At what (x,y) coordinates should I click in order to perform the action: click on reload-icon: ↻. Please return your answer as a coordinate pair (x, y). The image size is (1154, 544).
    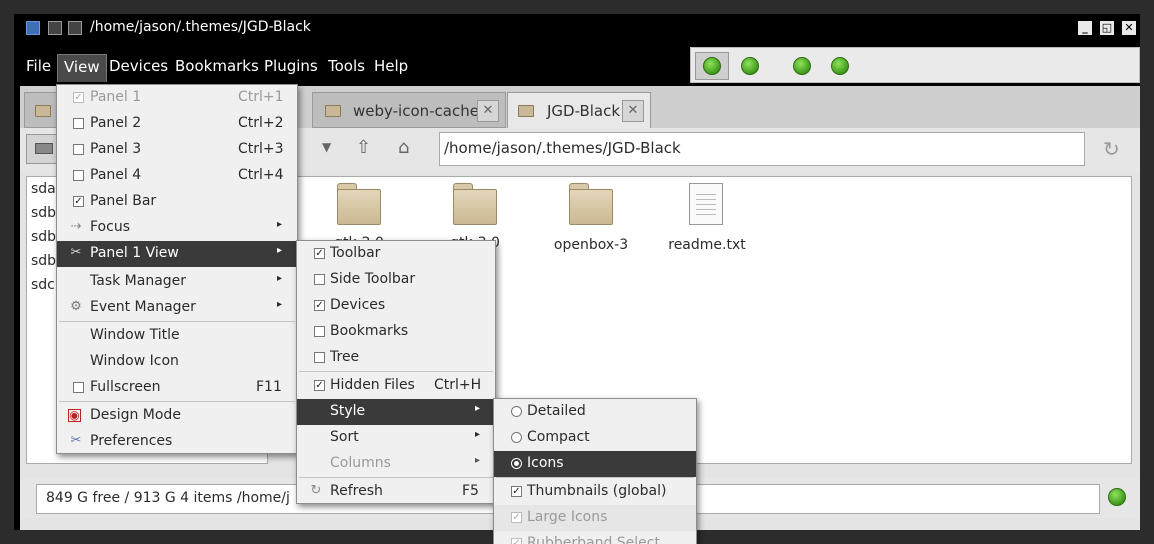
    Looking at the image, I should click on (1111, 149).